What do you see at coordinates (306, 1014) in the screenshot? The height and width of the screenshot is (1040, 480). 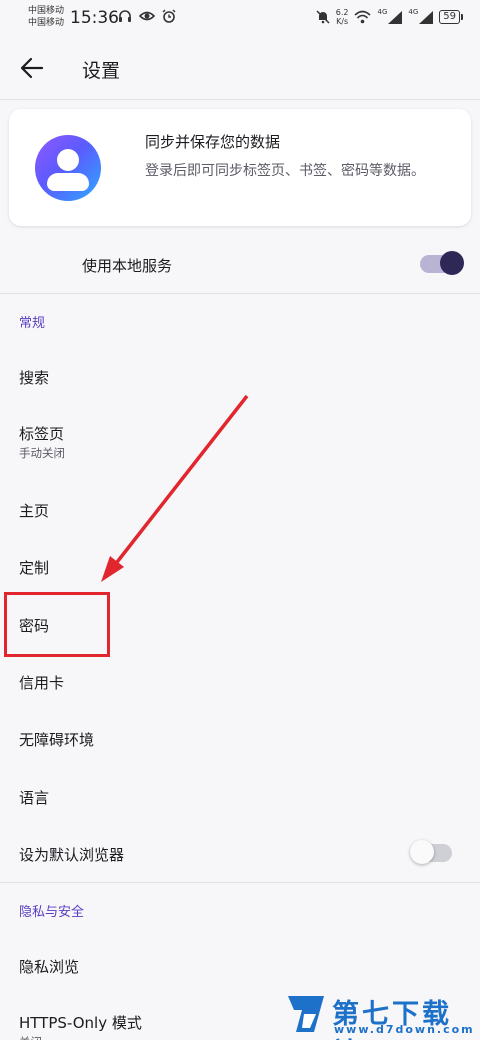 I see `watermark-logo-icon` at bounding box center [306, 1014].